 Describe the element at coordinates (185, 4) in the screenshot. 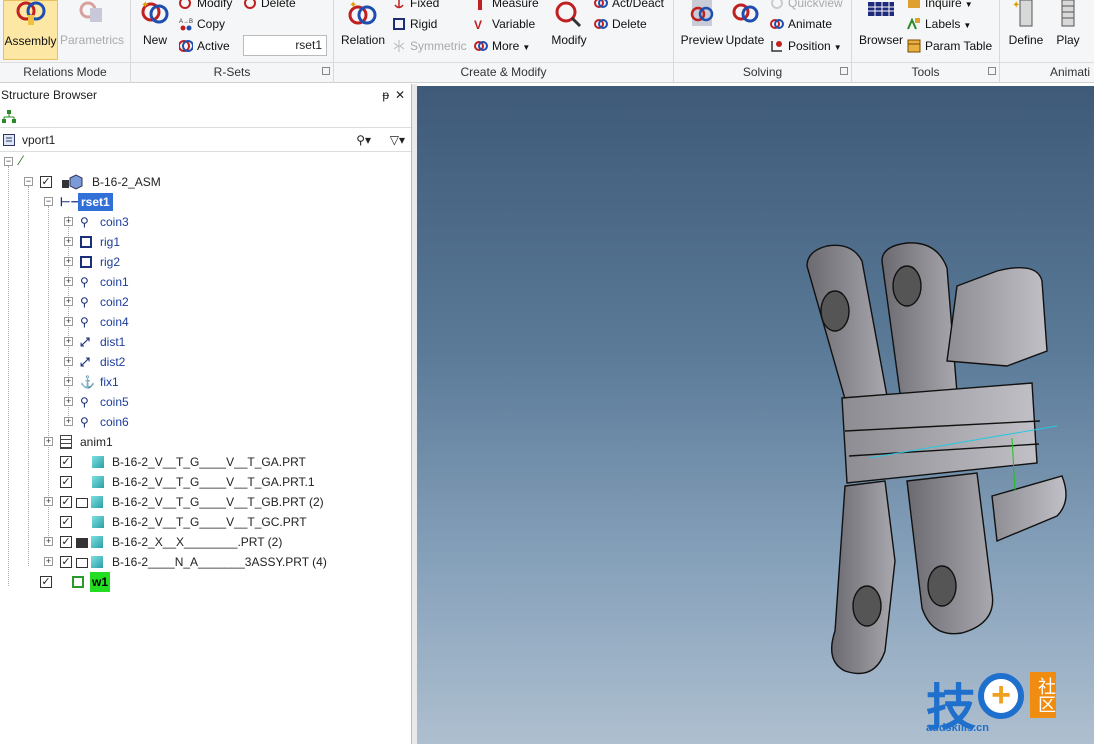

I see `modify-icon` at that location.